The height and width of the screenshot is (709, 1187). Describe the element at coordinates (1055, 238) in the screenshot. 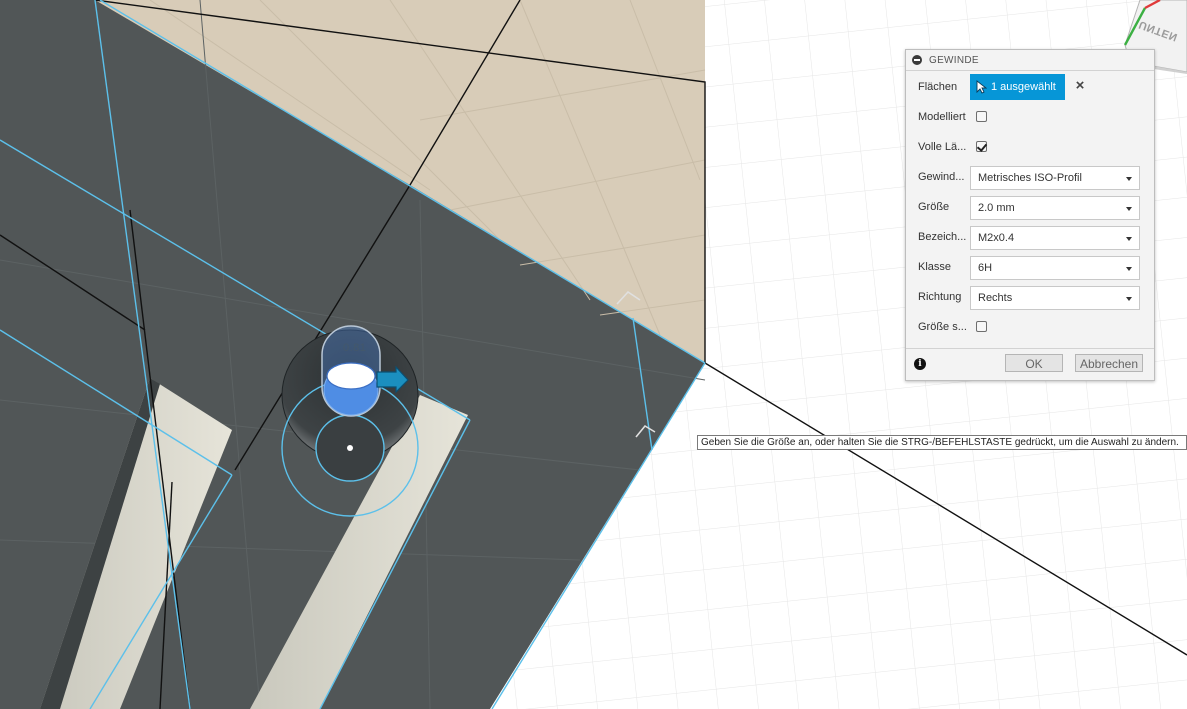

I see `designation-select: M2x0.4` at that location.